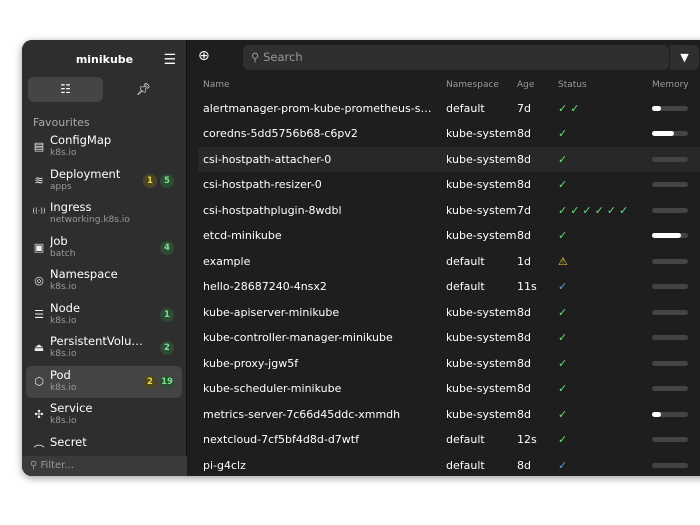 The image size is (700, 525). I want to click on table-row: etcd-minikube kube-system 8d ✓, so click(449, 235).